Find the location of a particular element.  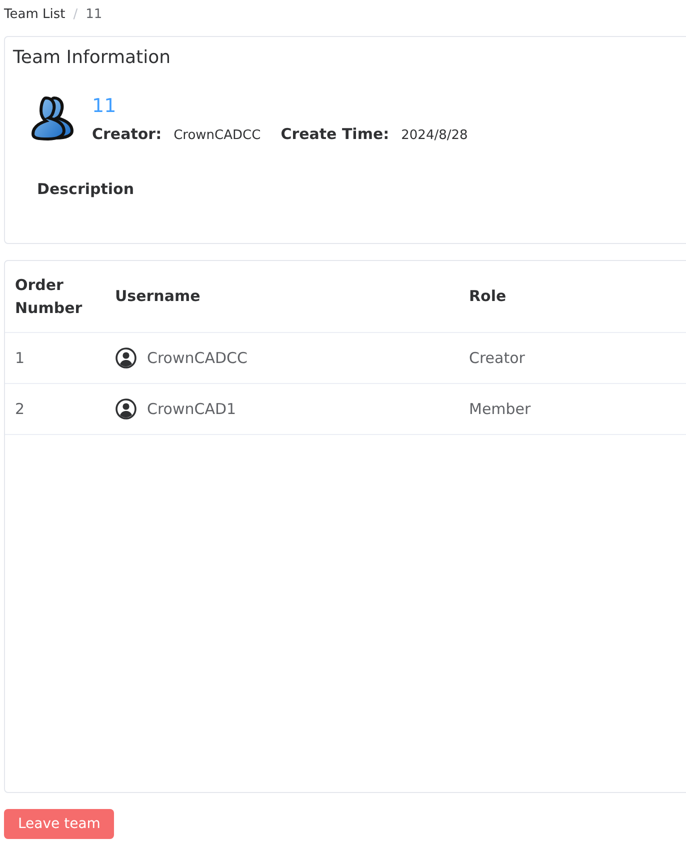

column-header: Role is located at coordinates (488, 296).